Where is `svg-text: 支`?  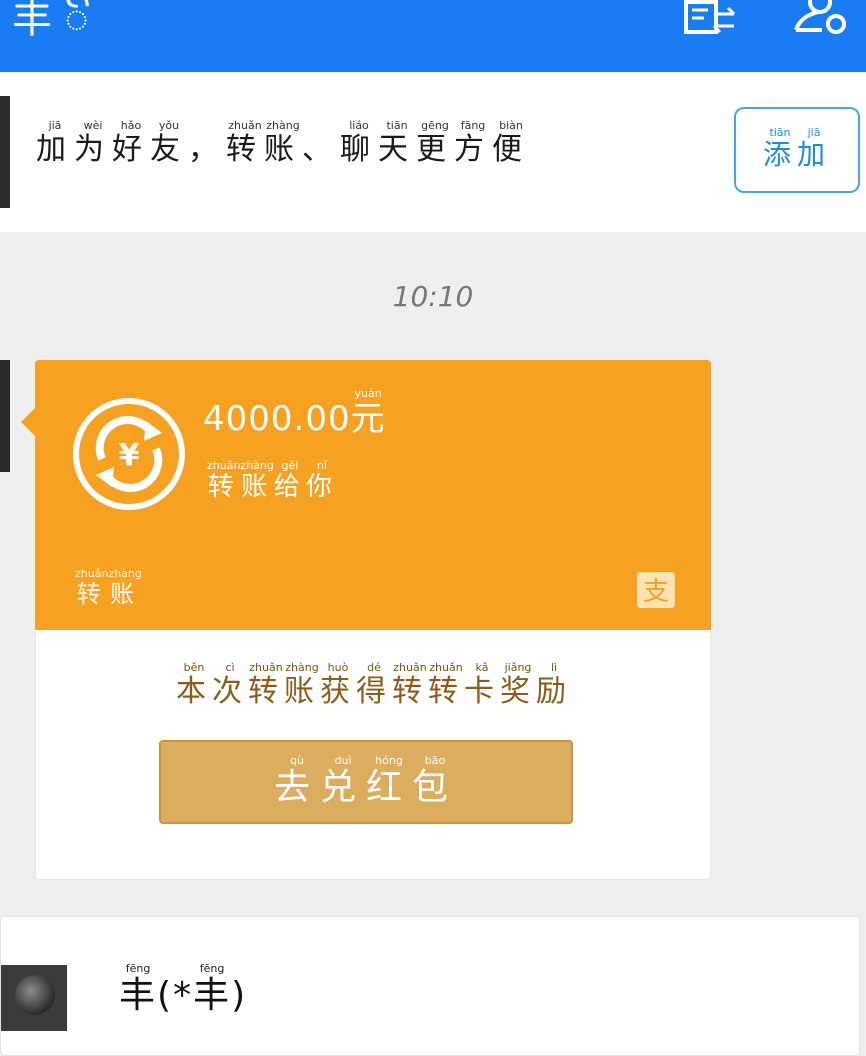 svg-text: 支 is located at coordinates (656, 592).